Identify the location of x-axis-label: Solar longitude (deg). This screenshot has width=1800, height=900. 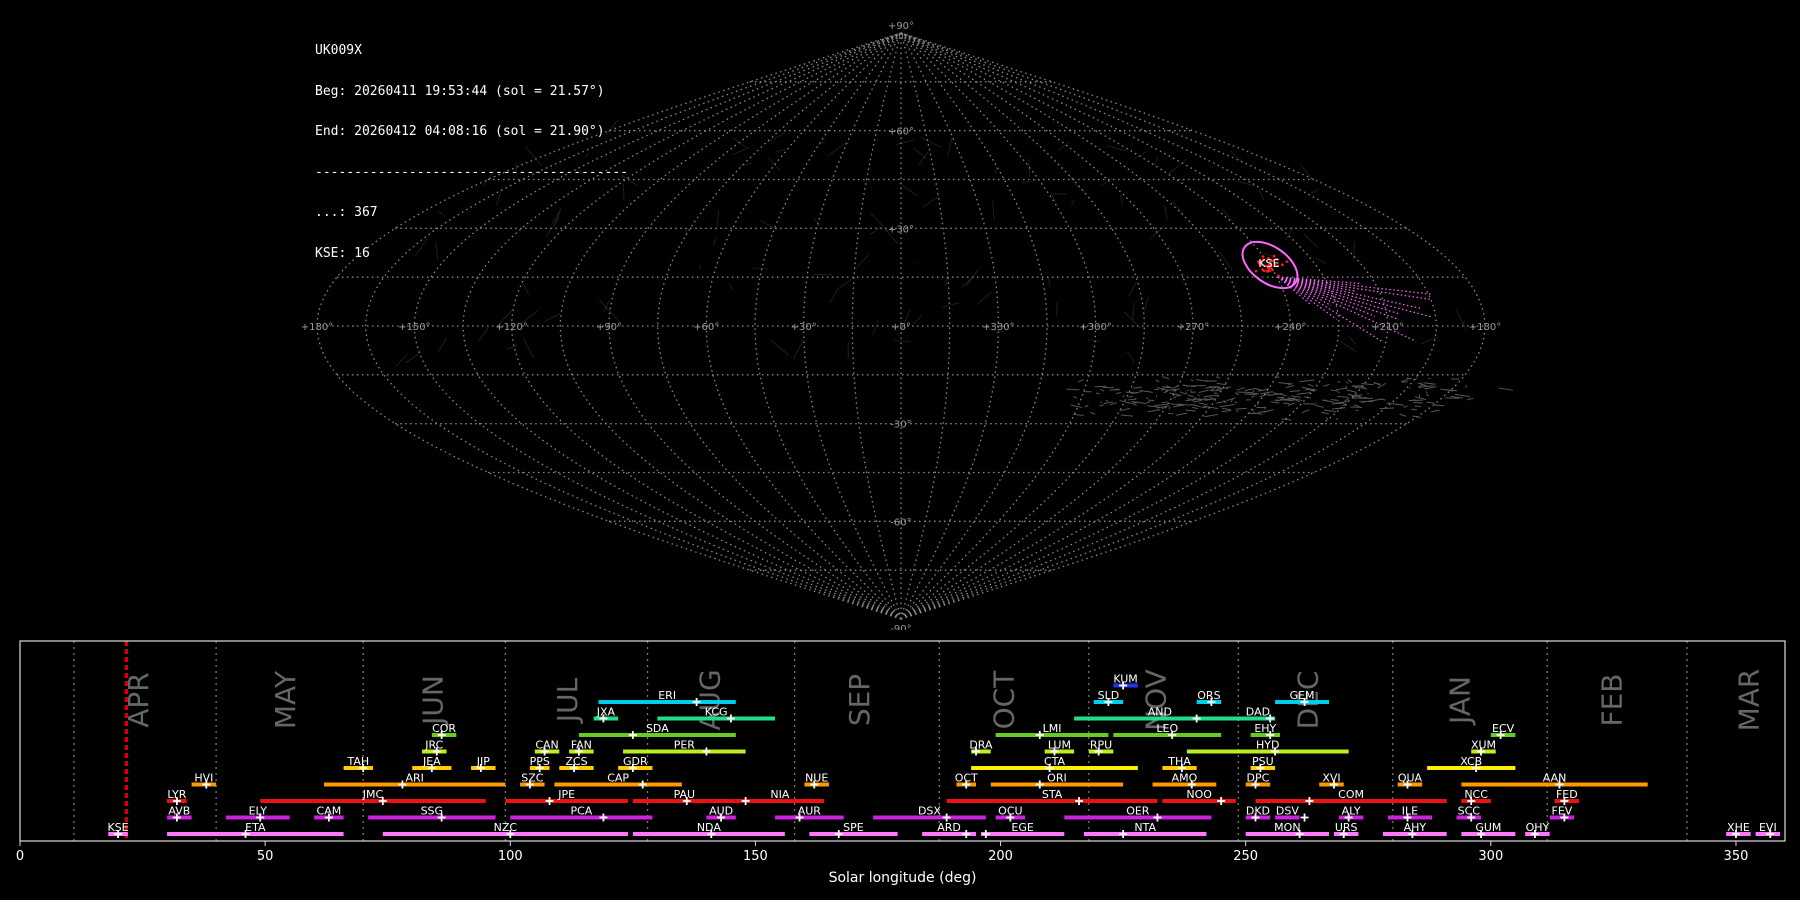
(903, 878).